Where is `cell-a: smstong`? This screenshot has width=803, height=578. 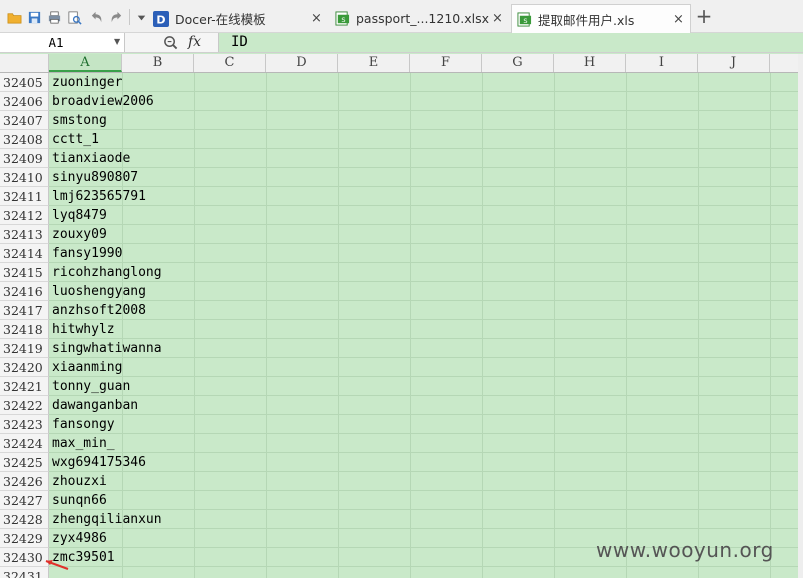
cell-a: smstong is located at coordinates (78, 120).